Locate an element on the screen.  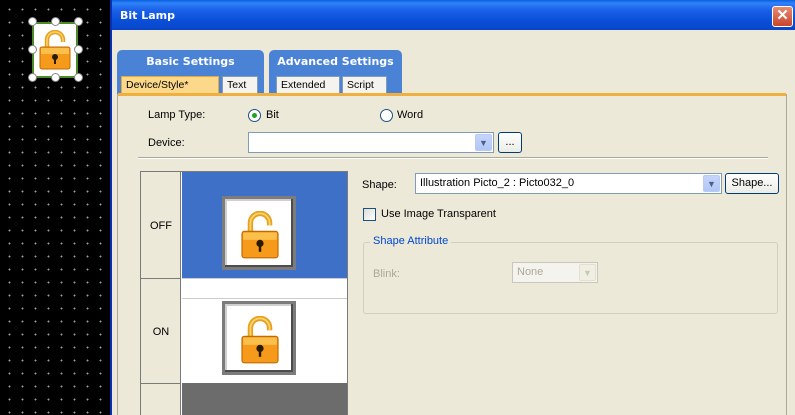
shape-combo: Illustration Picto_2 : Picto032_0 ▼ is located at coordinates (568, 183).